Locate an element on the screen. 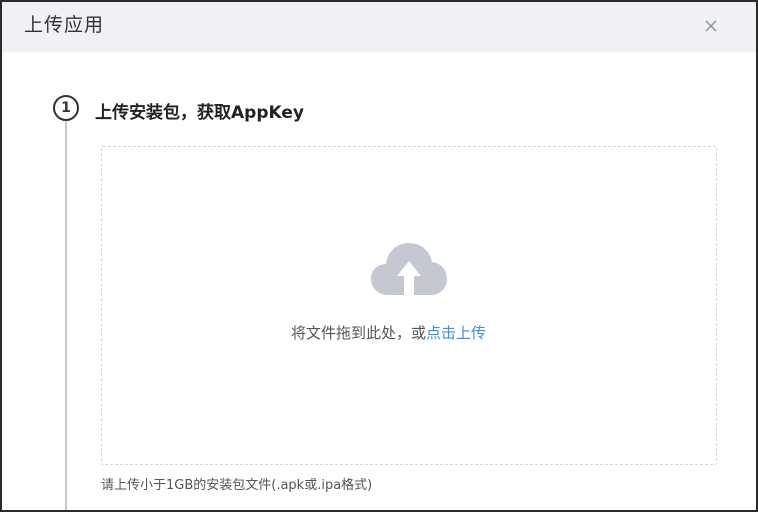 The width and height of the screenshot is (758, 512). dropzone-text: 将文件拖到此处，或 is located at coordinates (359, 333).